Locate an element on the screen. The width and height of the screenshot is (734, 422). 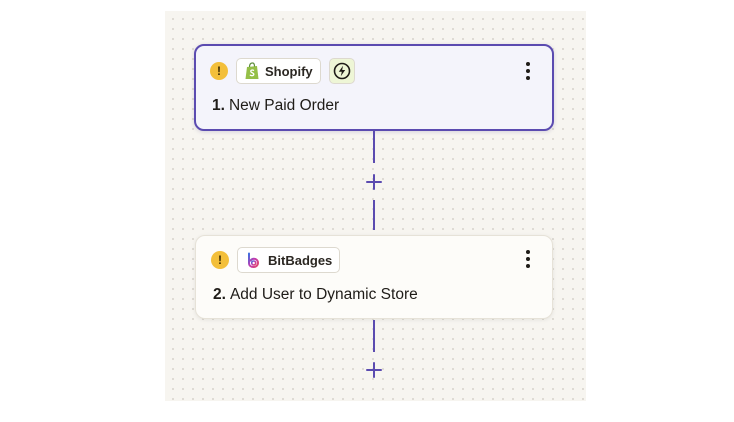
step-number: 1. is located at coordinates (218, 105).